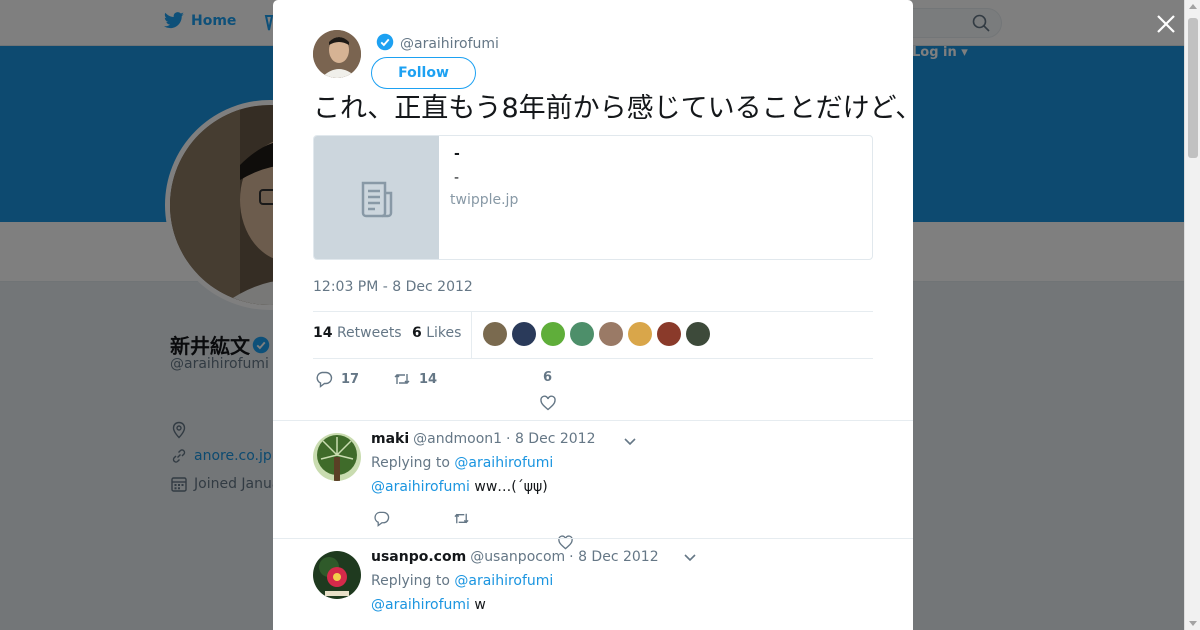 Image resolution: width=1200 pixels, height=630 pixels. I want to click on reply-body: ww…(´ψψ), so click(508, 487).